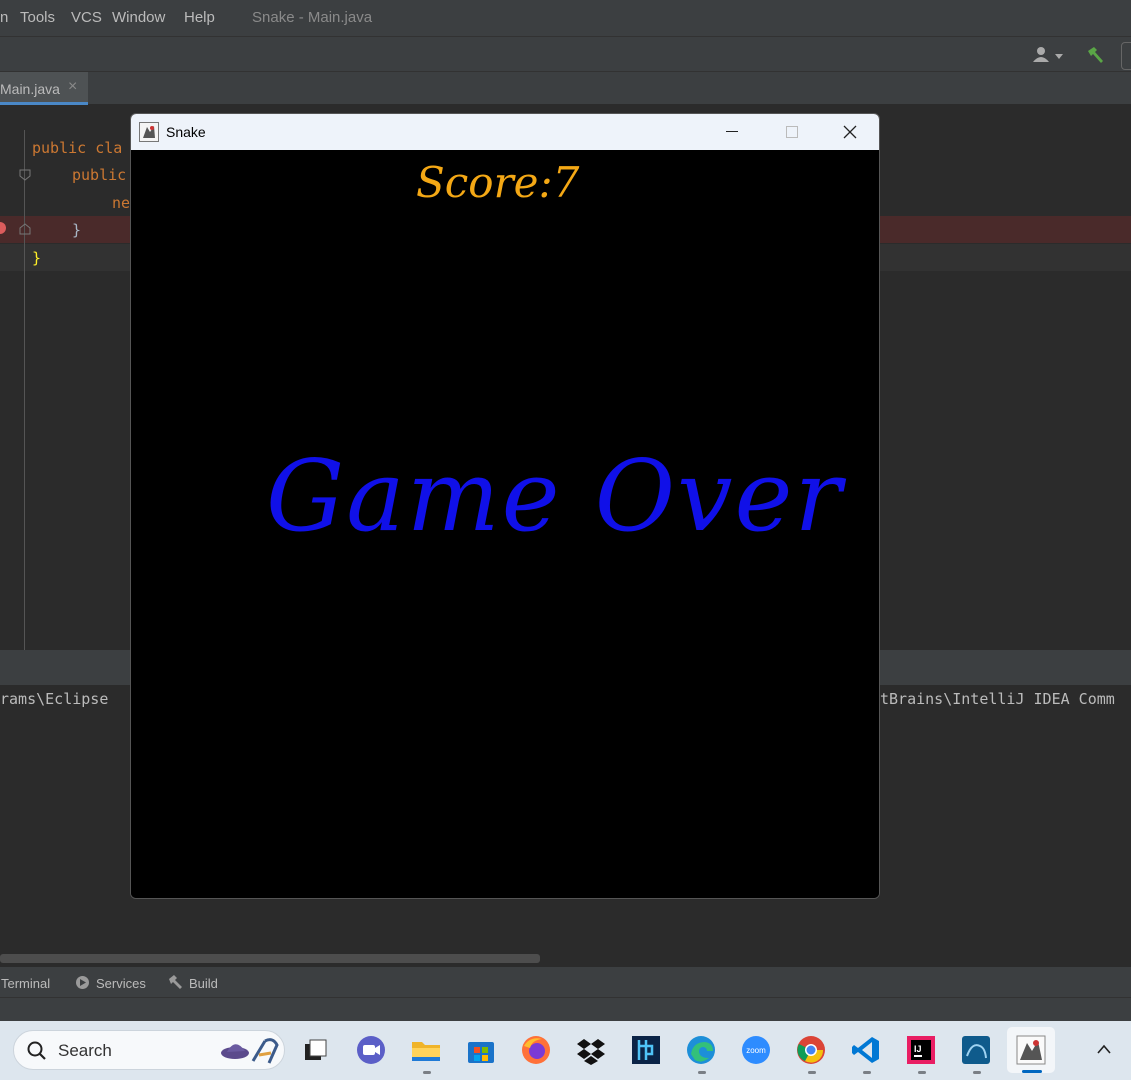  What do you see at coordinates (24, 390) in the screenshot?
I see `gutter-separator` at bounding box center [24, 390].